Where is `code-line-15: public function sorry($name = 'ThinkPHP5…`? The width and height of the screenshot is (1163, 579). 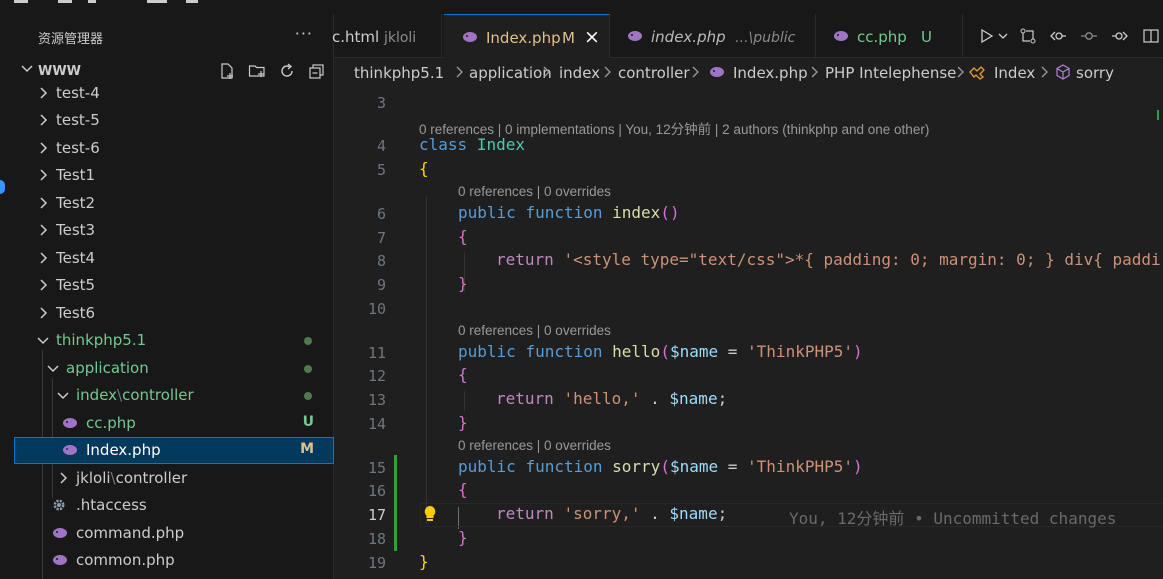 code-line-15: public function sorry($name = 'ThinkPHP5… is located at coordinates (660, 466).